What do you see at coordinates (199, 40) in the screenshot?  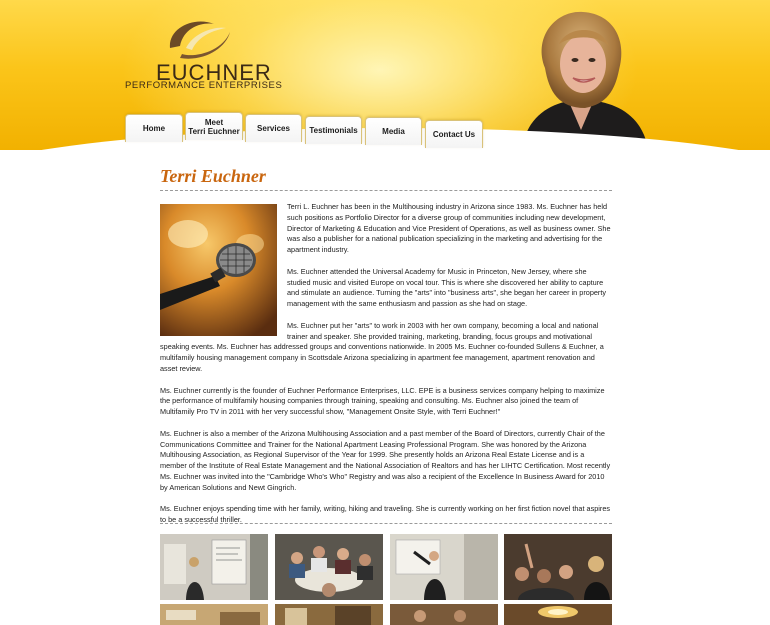 I see `logo-swoosh-icon` at bounding box center [199, 40].